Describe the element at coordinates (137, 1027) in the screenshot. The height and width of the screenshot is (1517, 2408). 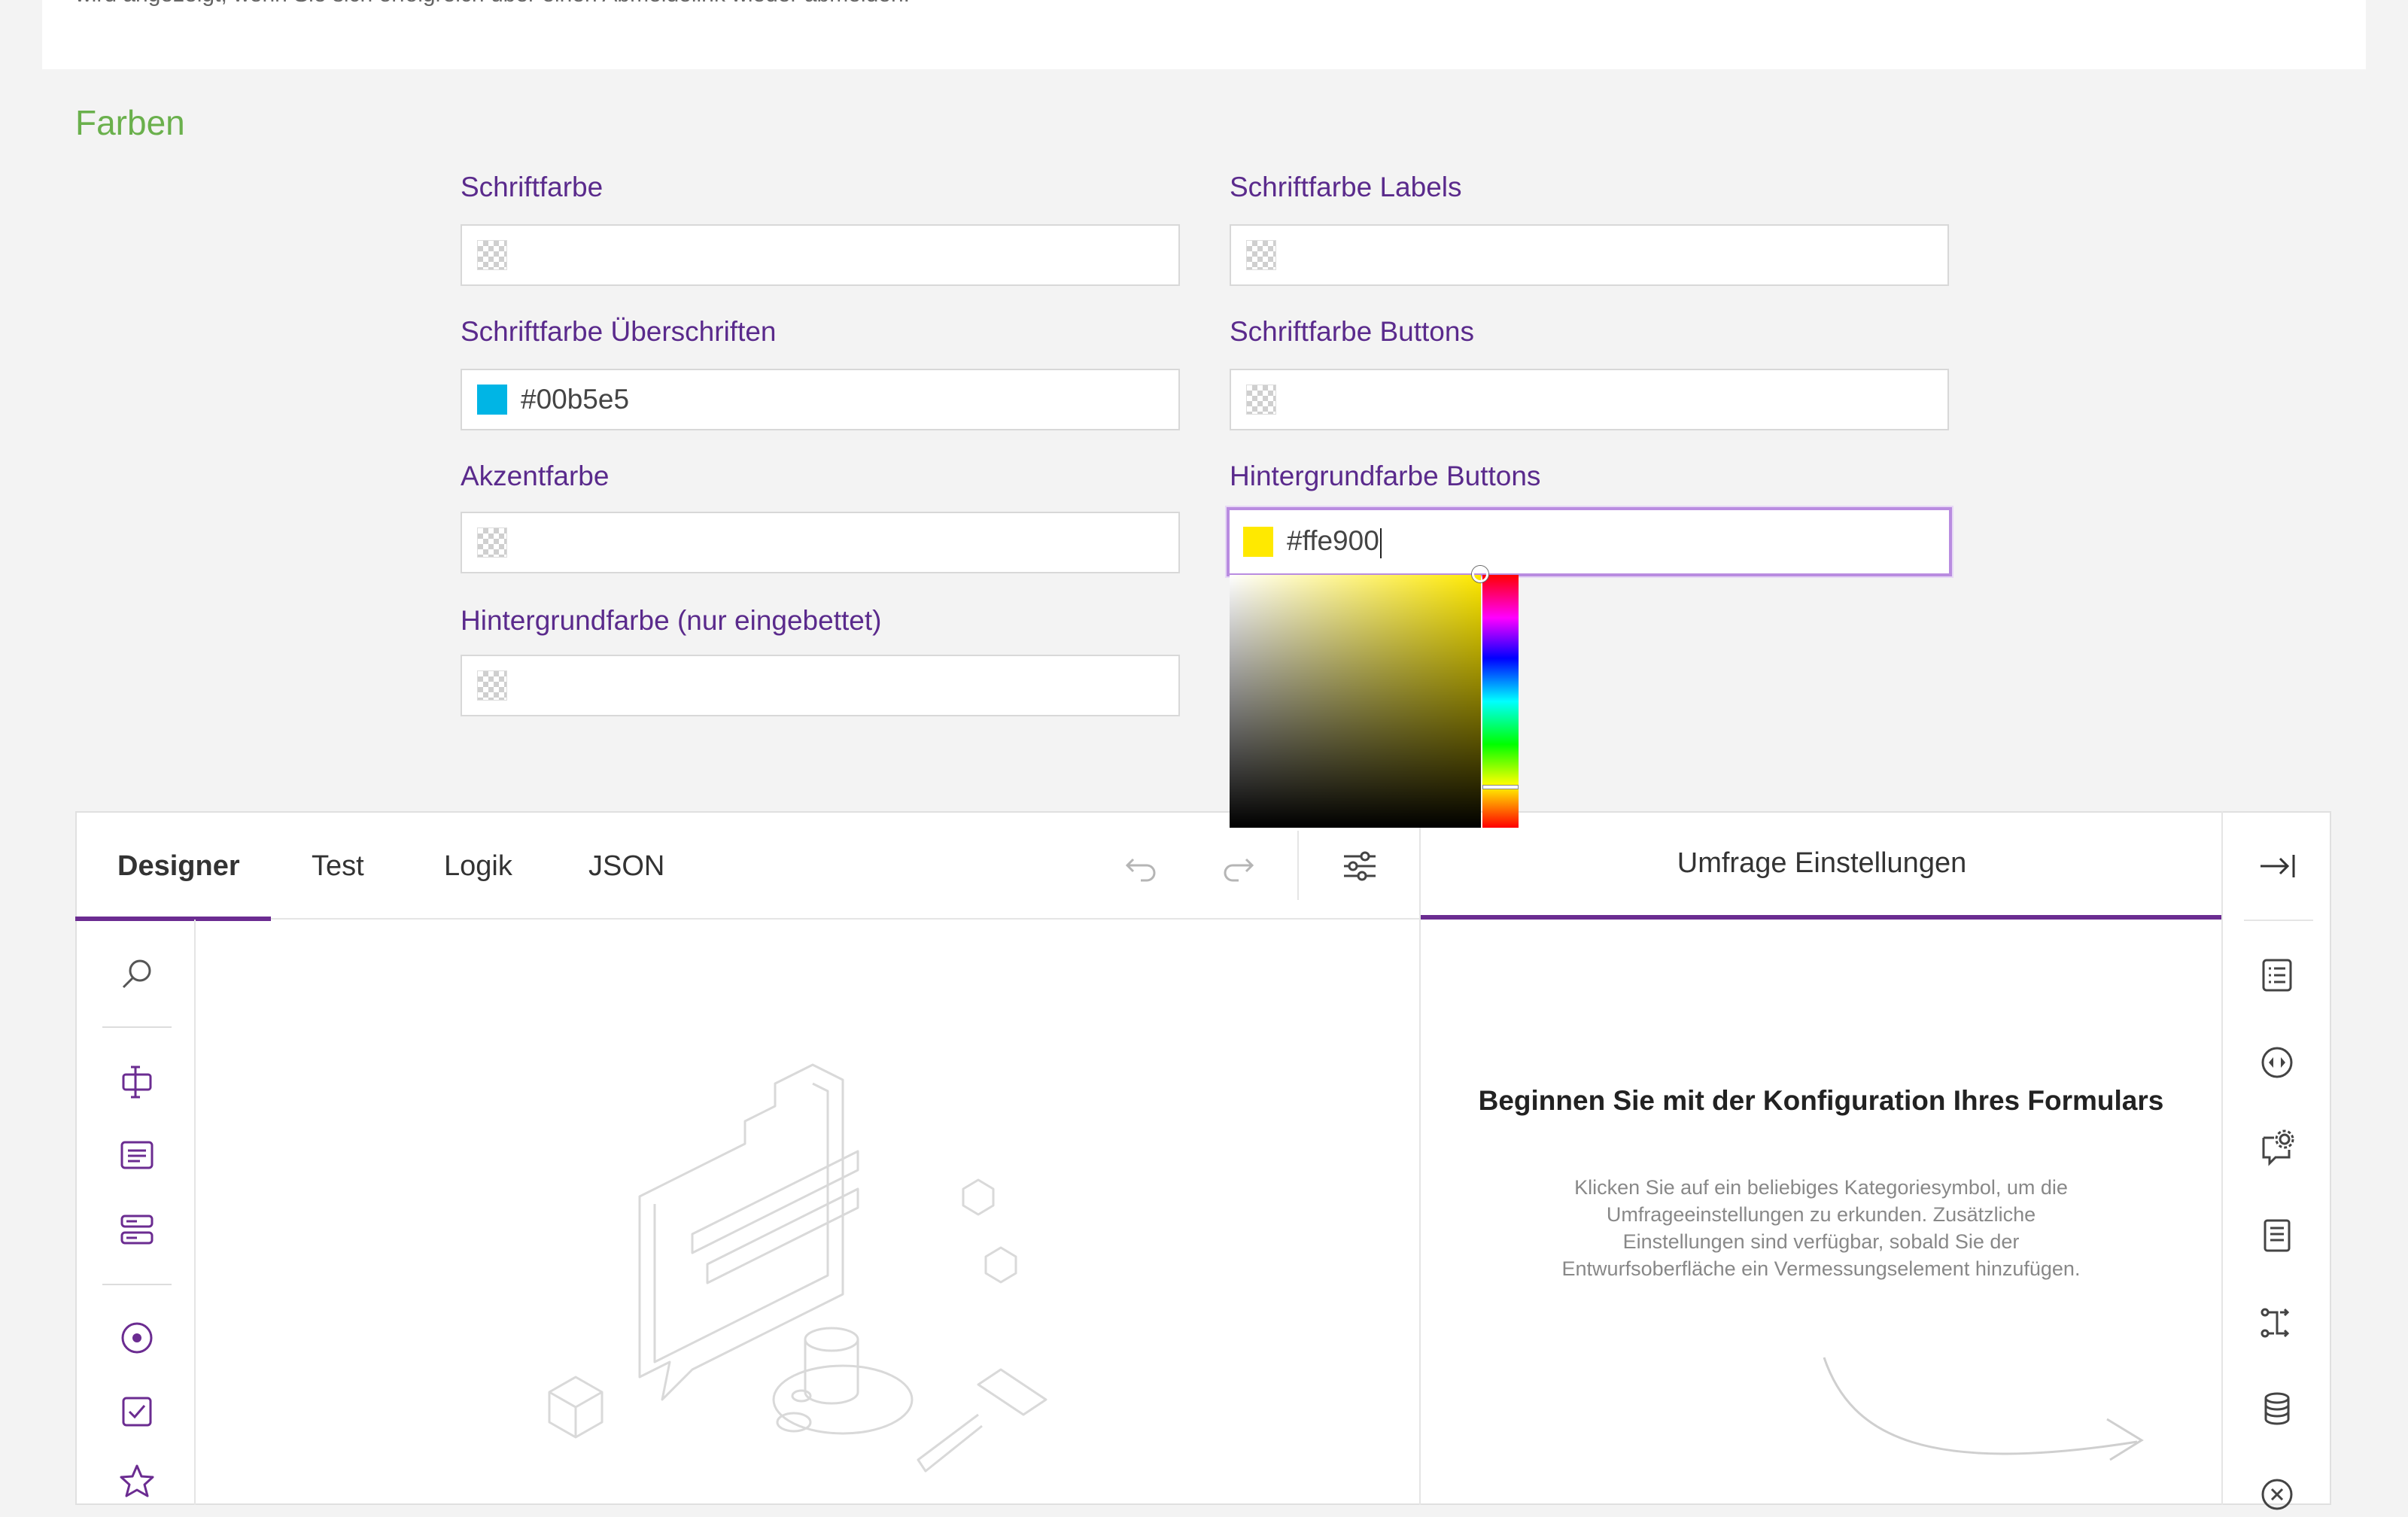
I see `toolbox-separator` at that location.